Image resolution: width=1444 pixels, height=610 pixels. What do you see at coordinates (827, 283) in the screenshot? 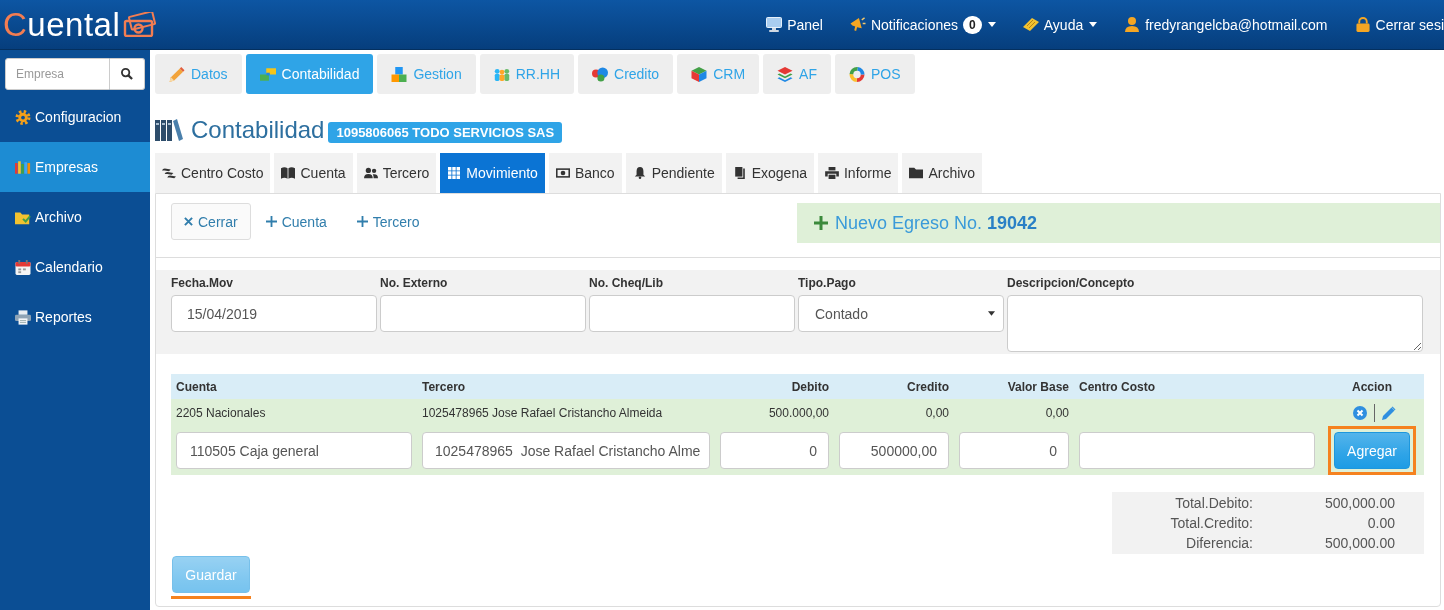
I see `field-label: Tipo.Pago` at bounding box center [827, 283].